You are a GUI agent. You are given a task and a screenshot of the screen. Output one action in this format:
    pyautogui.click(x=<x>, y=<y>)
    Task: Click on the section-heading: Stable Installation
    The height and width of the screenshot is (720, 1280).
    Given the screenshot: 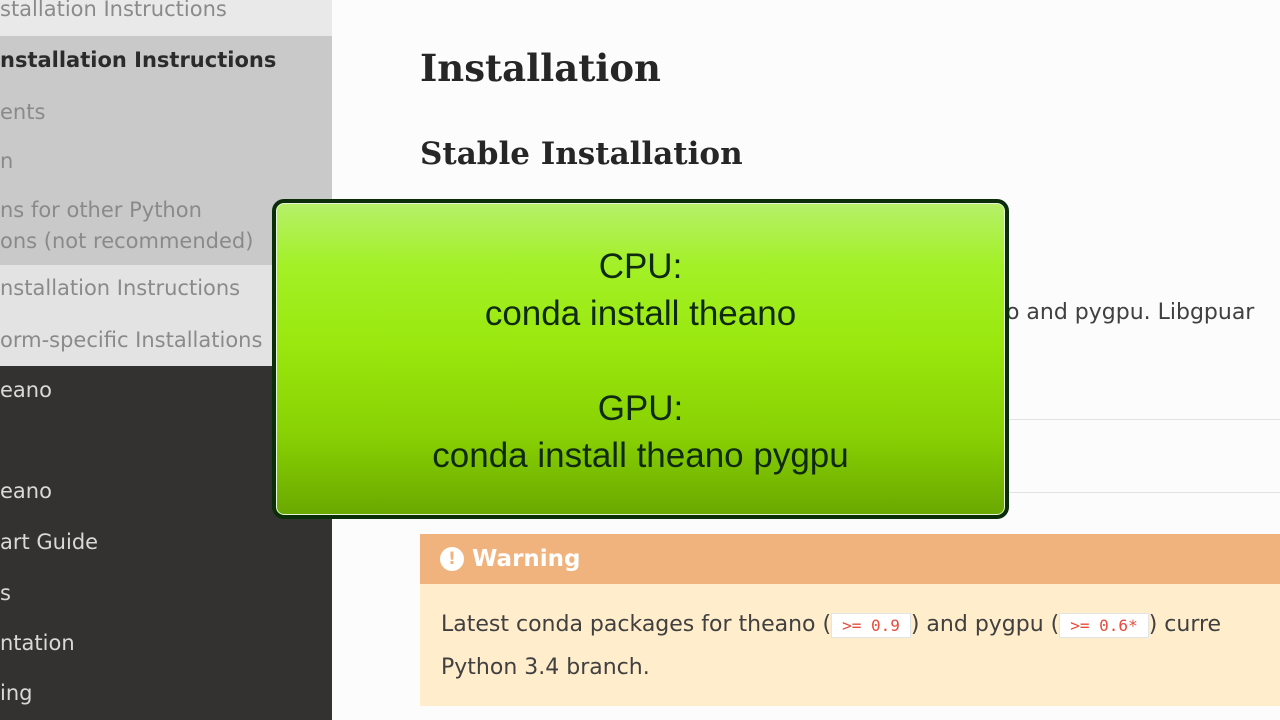 What is the action you would take?
    pyautogui.click(x=581, y=154)
    